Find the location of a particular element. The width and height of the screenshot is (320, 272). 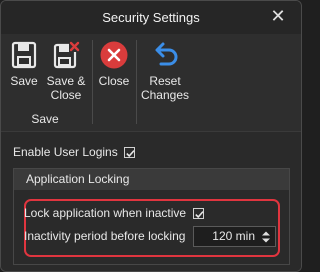

enable-user-logins-checkbox is located at coordinates (129, 152).